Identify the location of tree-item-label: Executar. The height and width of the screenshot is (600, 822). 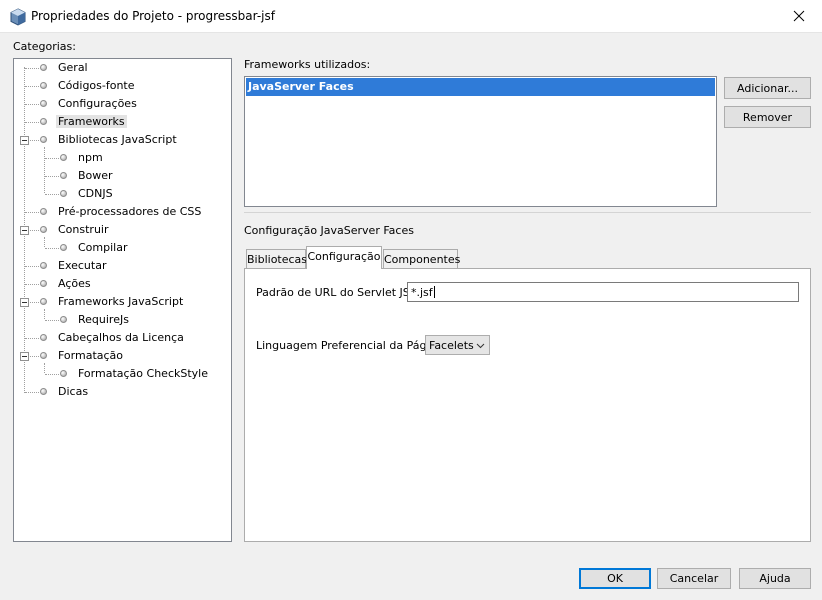
(82, 265).